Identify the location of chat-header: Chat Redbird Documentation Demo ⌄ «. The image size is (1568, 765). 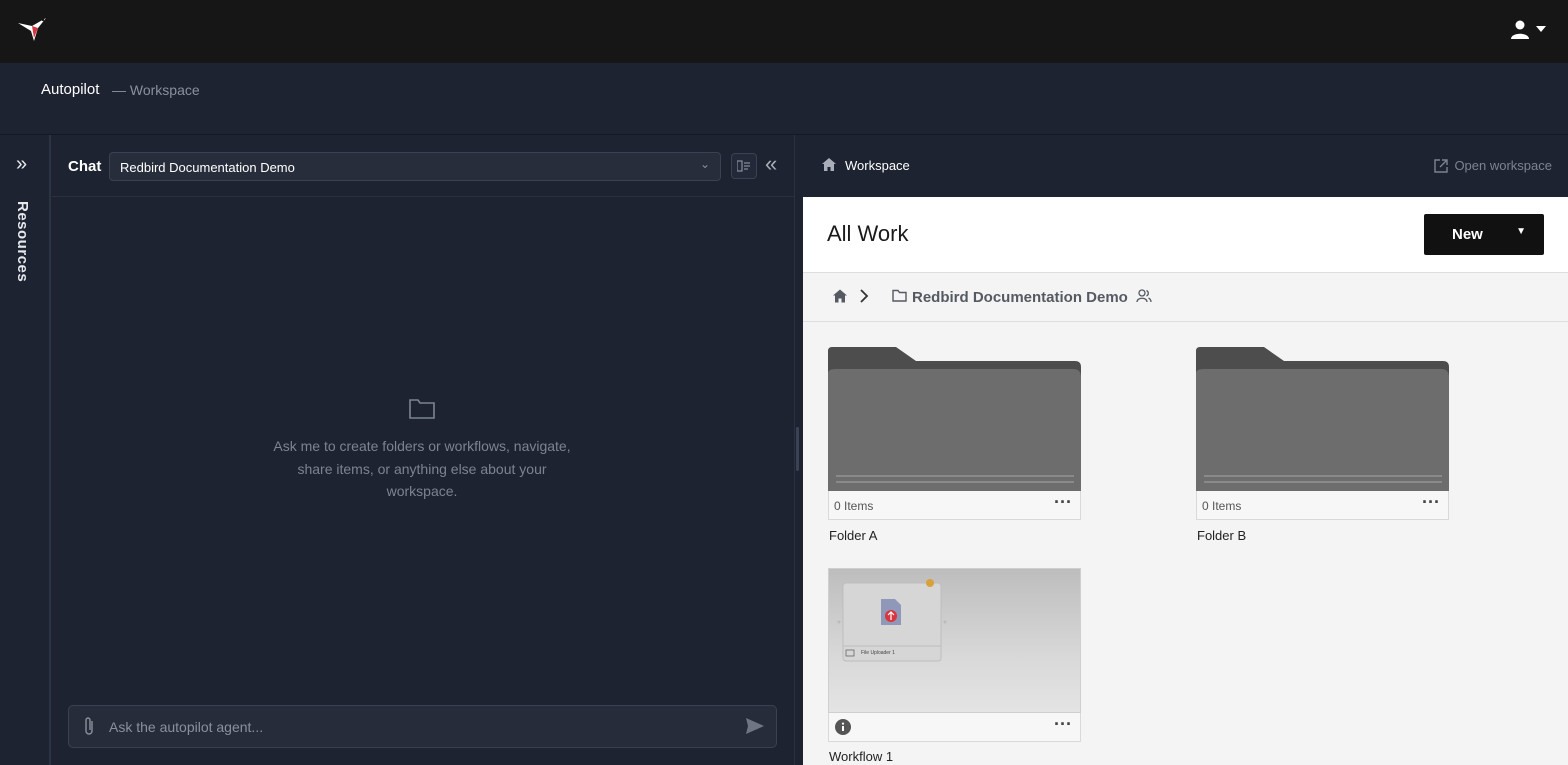
(423, 166).